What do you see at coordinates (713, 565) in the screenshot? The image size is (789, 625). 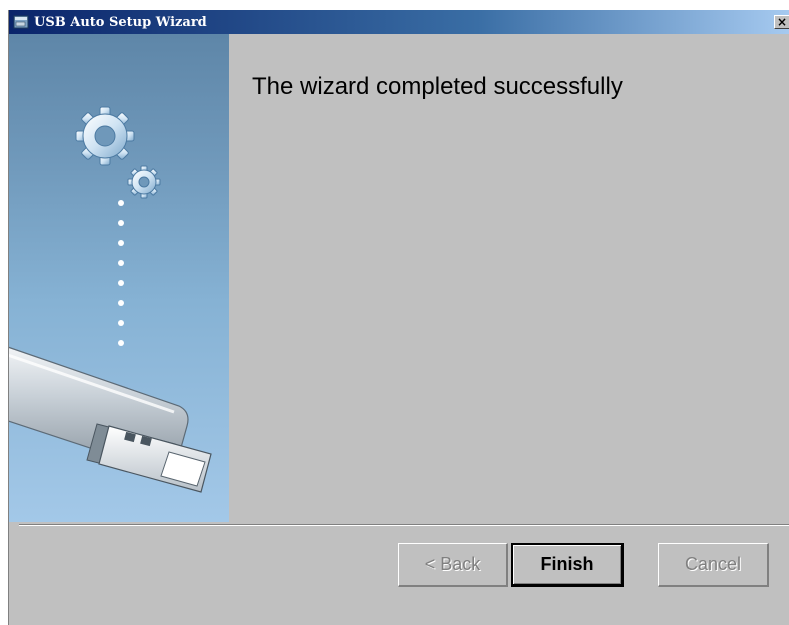 I see `cancel-button: Cancel` at bounding box center [713, 565].